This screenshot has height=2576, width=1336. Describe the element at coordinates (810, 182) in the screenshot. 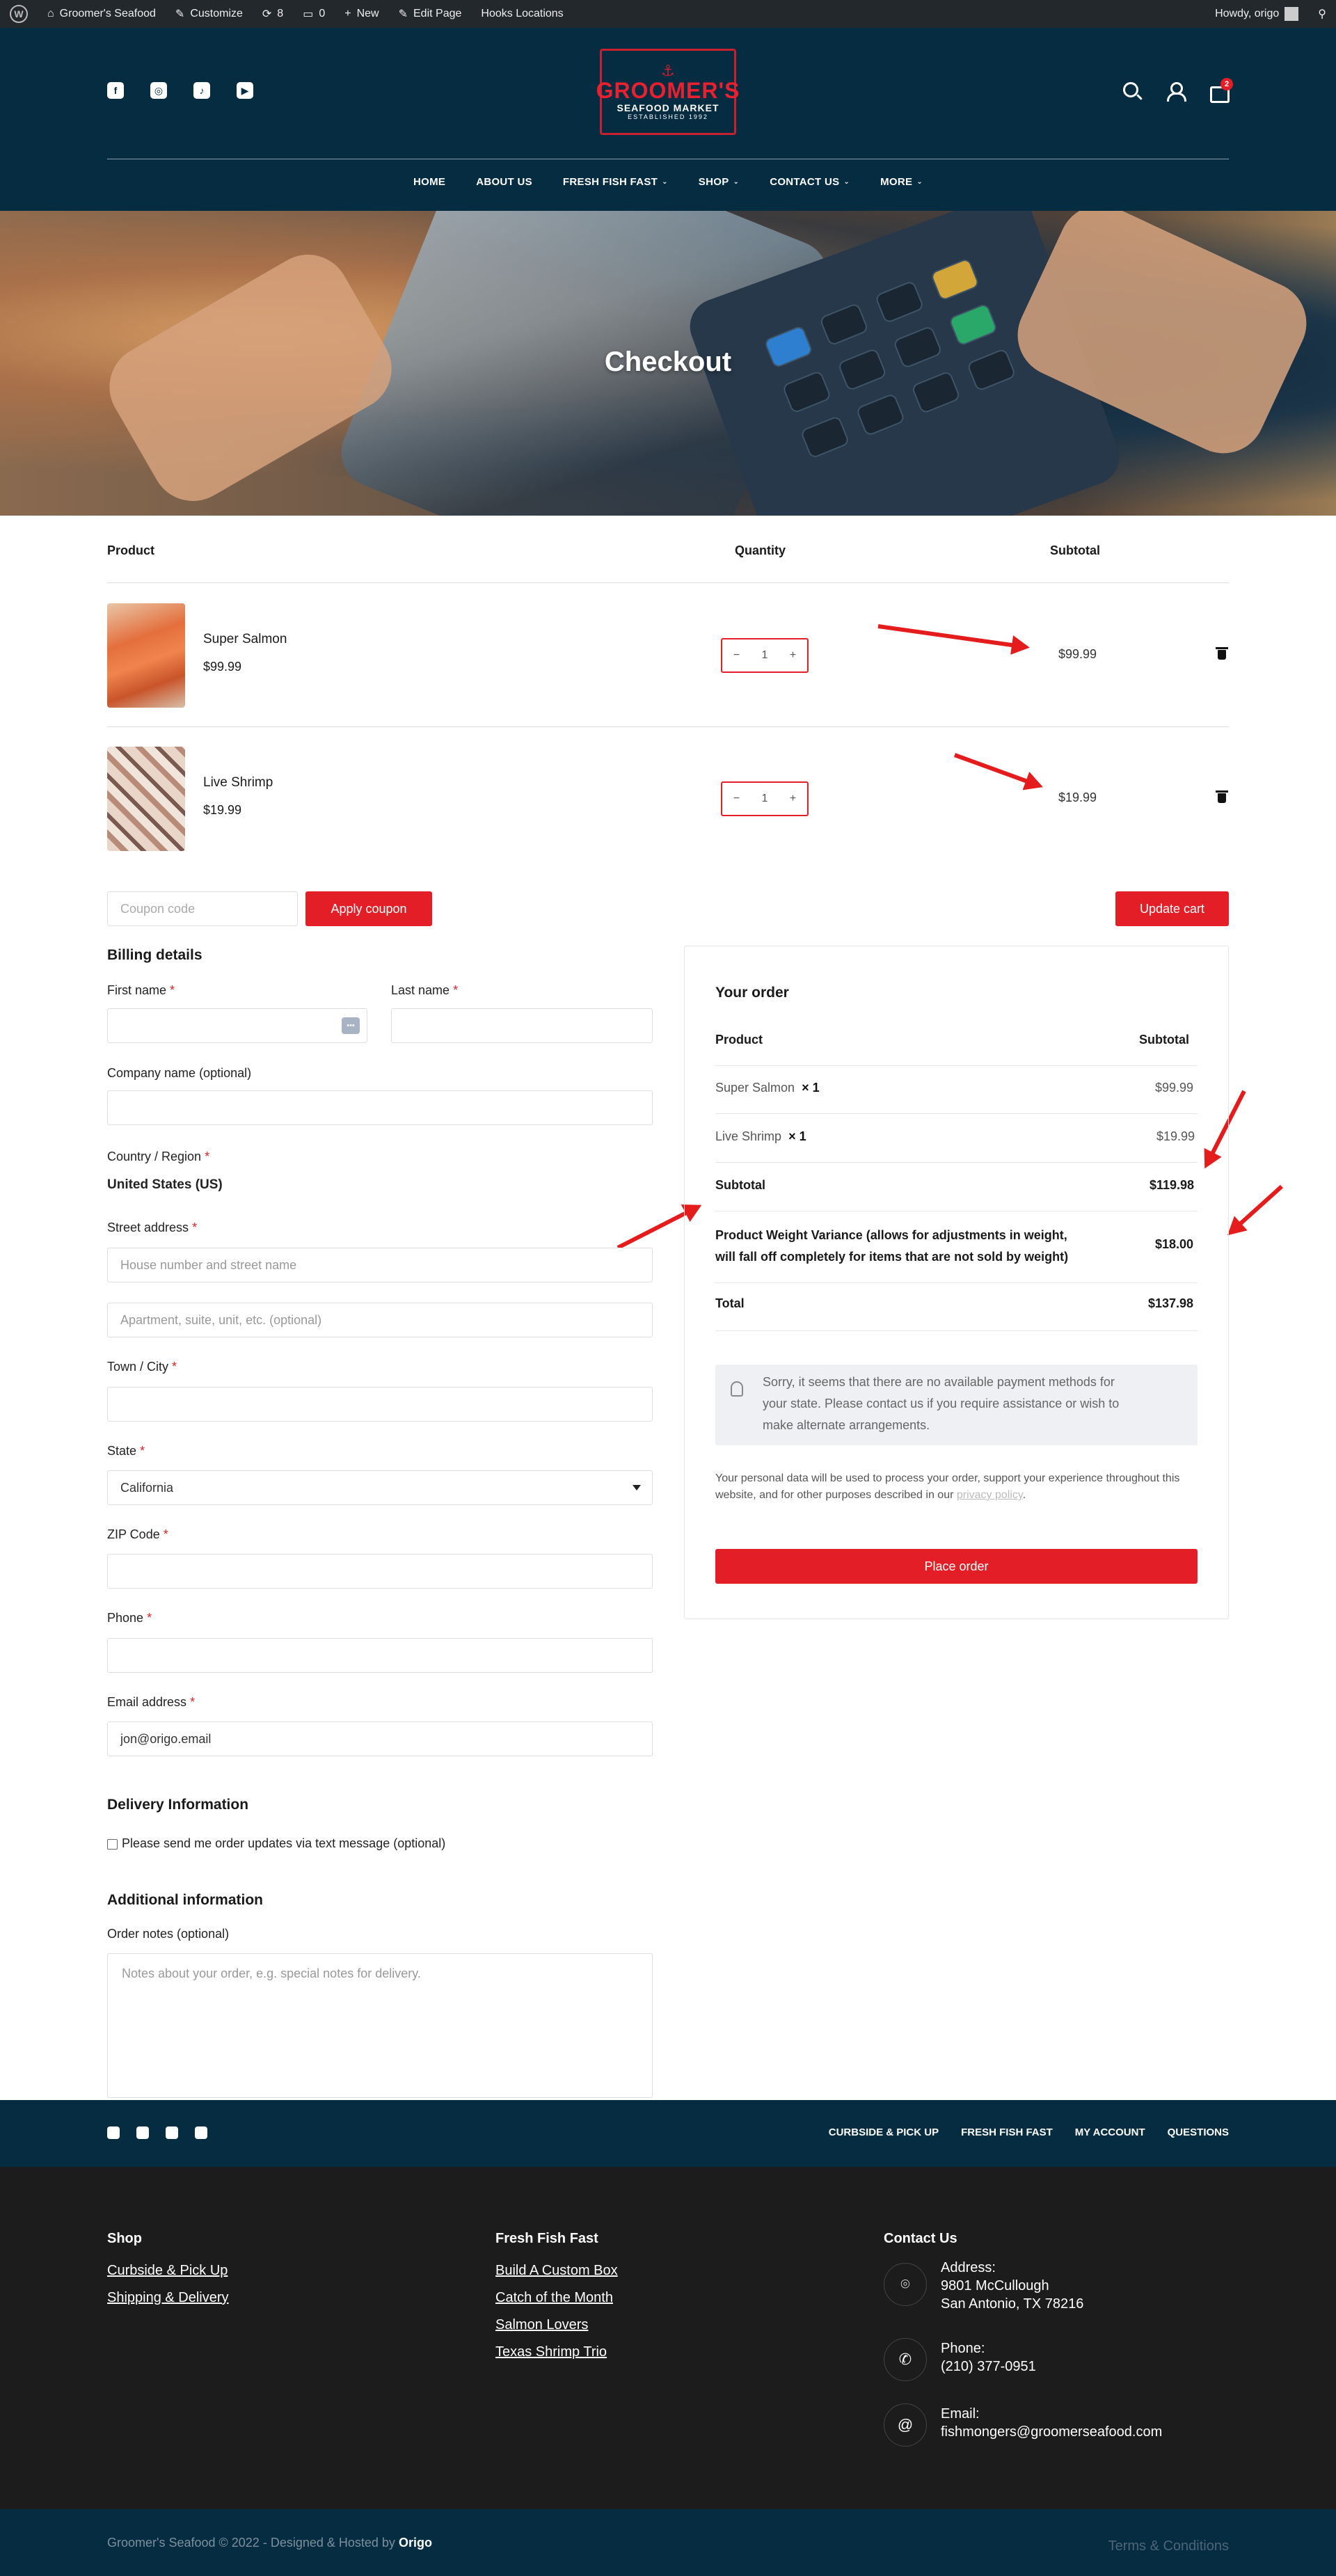

I see `nav-contact-us: CONTACT US ⌄` at that location.